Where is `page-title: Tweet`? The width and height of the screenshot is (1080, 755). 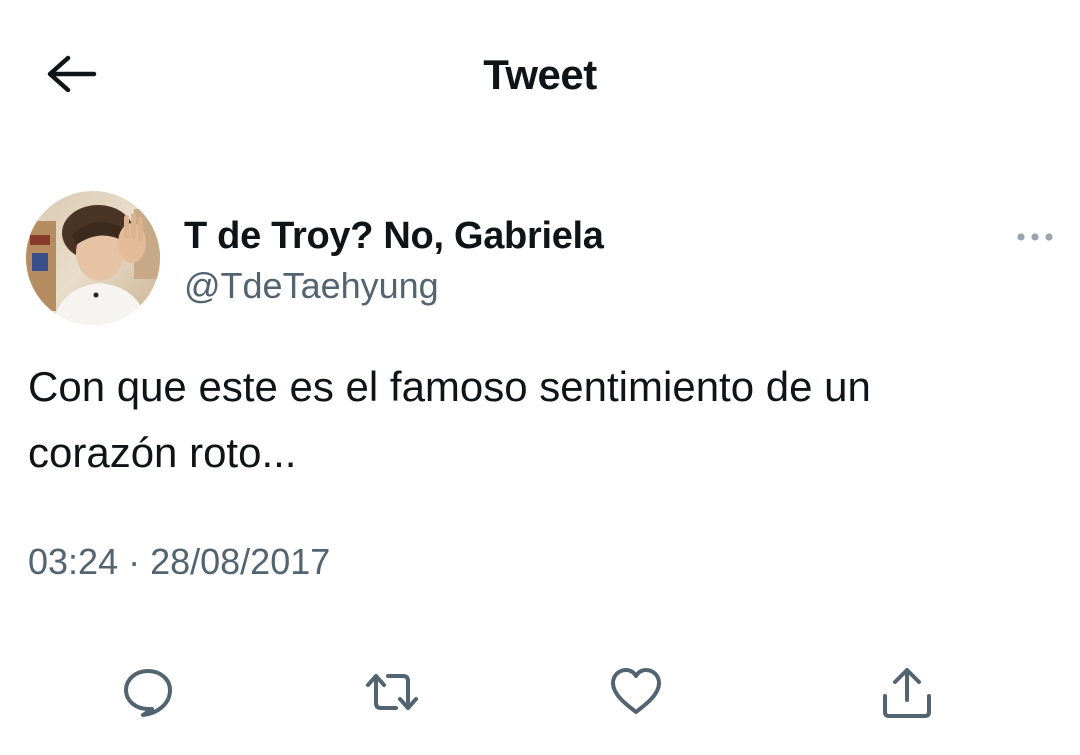 page-title: Tweet is located at coordinates (540, 74).